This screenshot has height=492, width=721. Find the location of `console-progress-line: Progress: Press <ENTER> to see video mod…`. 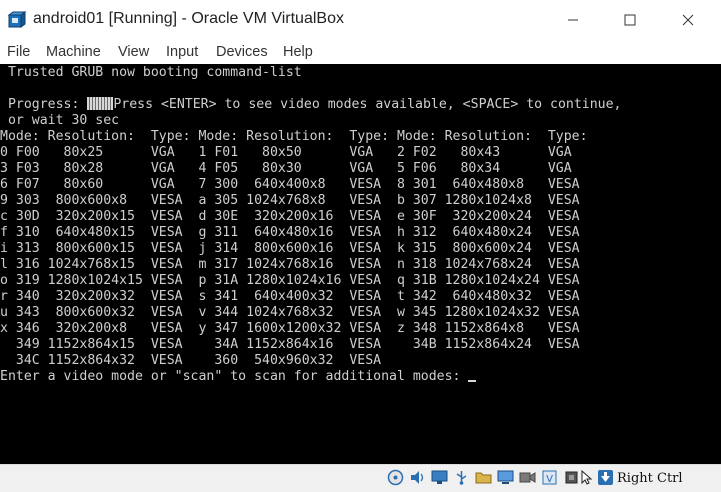

console-progress-line: Progress: Press <ENTER> to see video mod… is located at coordinates (310, 105).